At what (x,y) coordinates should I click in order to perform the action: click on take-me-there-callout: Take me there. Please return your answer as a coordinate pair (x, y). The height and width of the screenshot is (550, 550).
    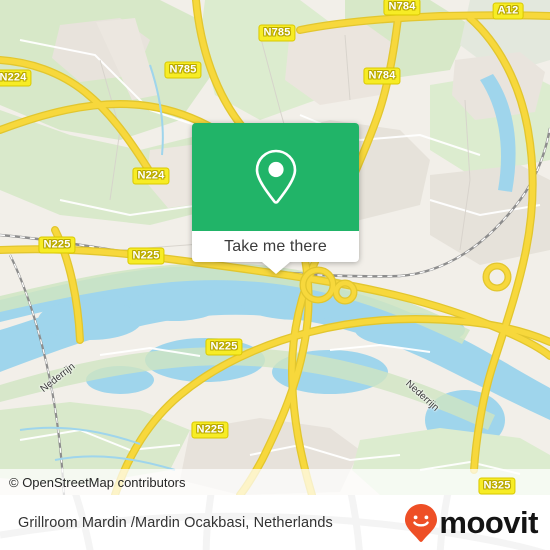
    Looking at the image, I should click on (275, 198).